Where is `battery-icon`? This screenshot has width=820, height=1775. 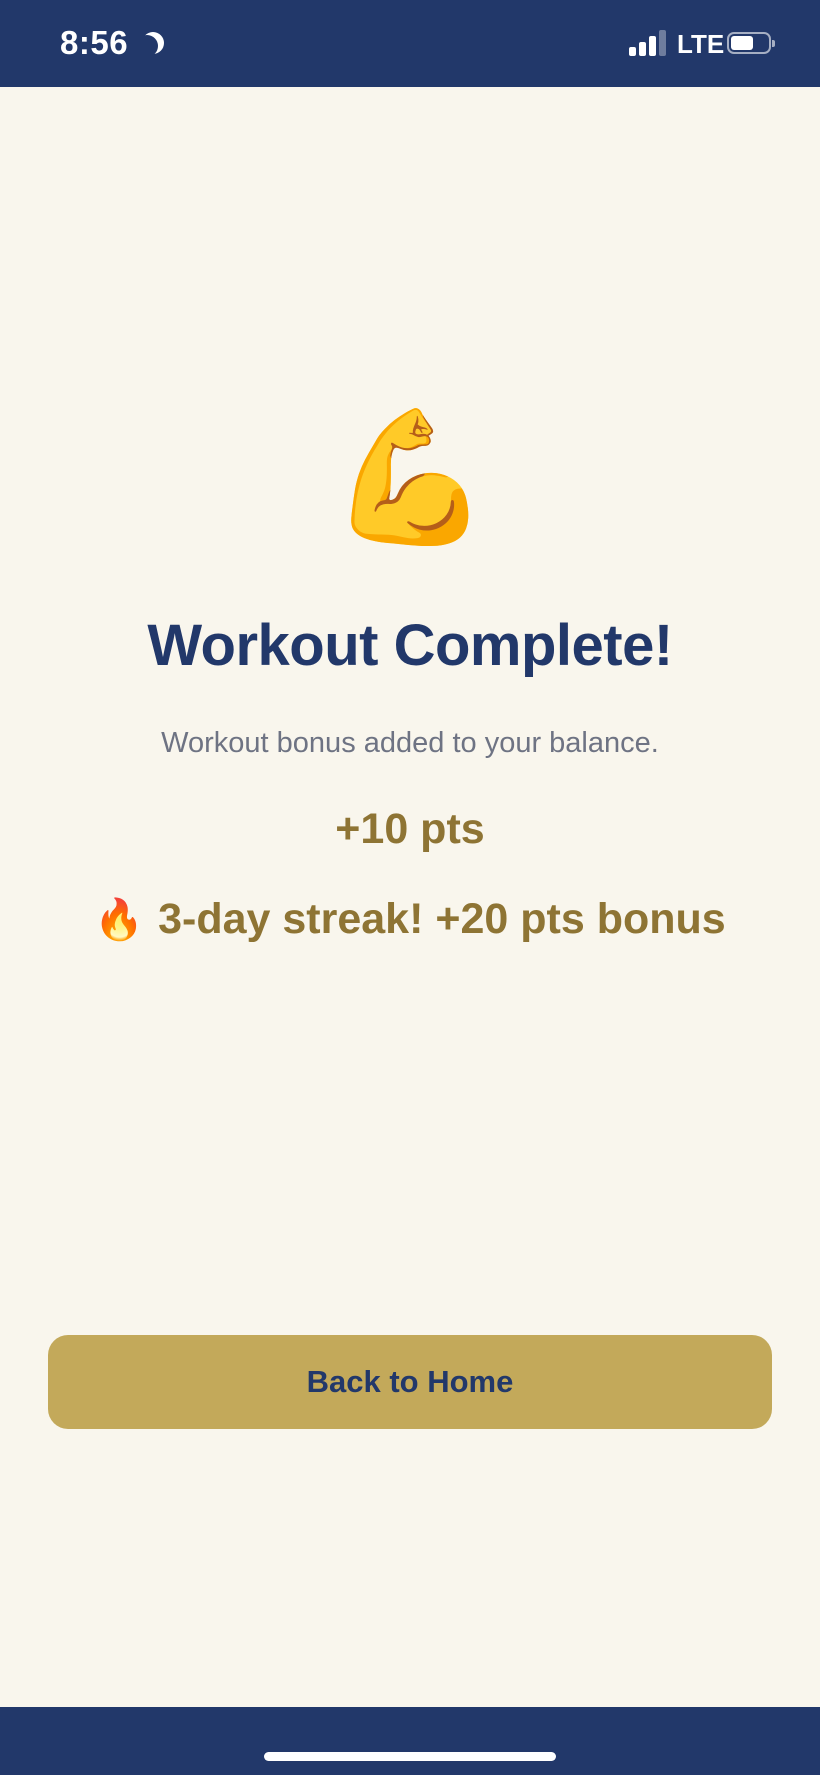
battery-icon is located at coordinates (751, 43).